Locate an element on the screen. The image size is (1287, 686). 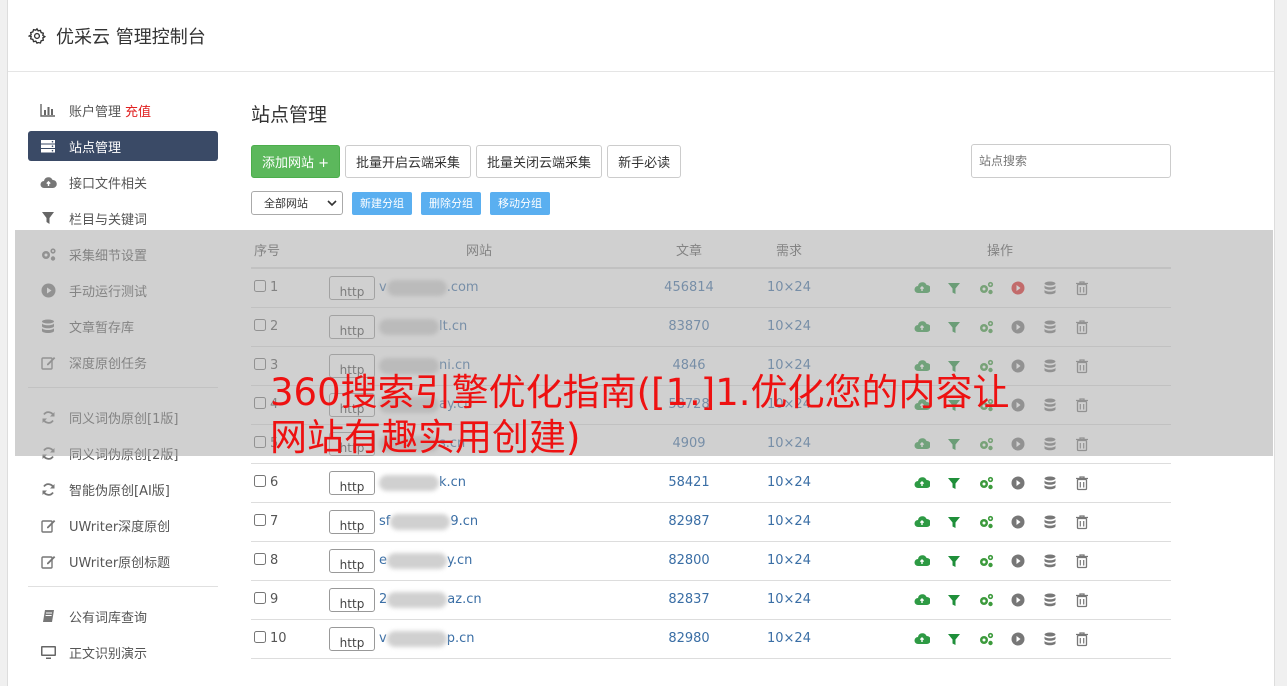
row-article-count: 58421 is located at coordinates (689, 483).